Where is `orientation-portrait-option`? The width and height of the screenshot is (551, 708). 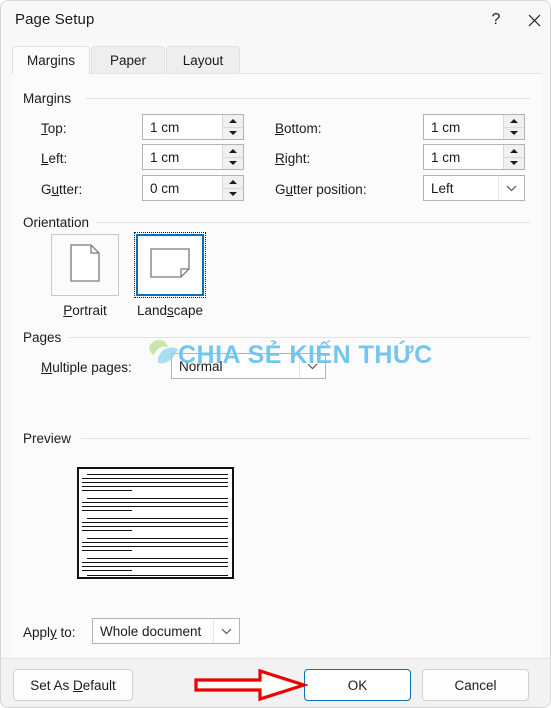
orientation-portrait-option is located at coordinates (85, 265).